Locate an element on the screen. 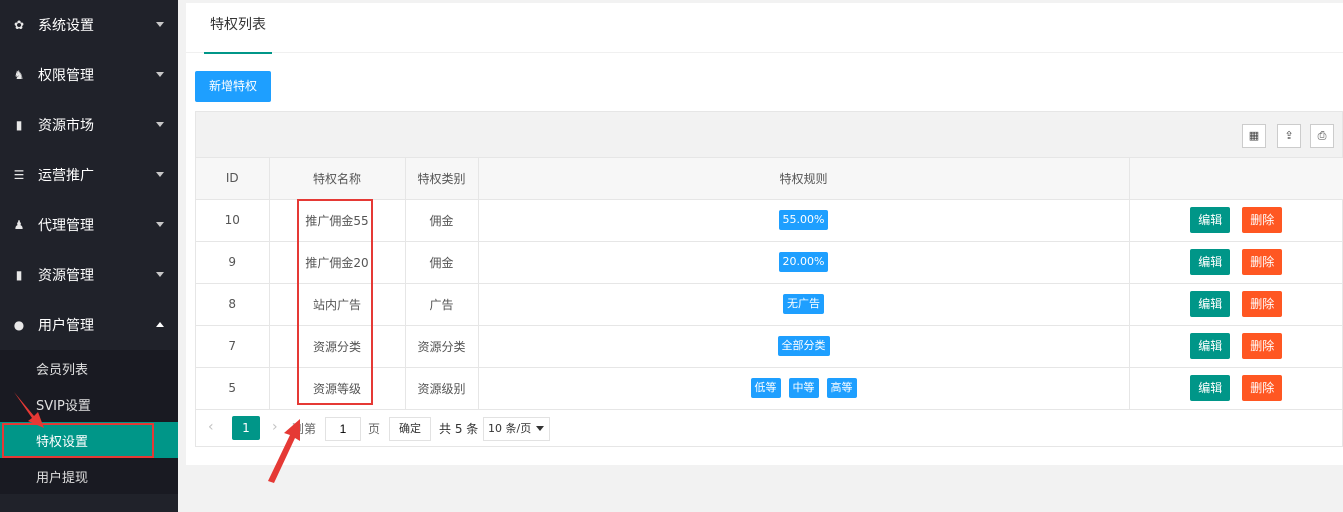  page-size-select: 10 条/页 is located at coordinates (516, 428).